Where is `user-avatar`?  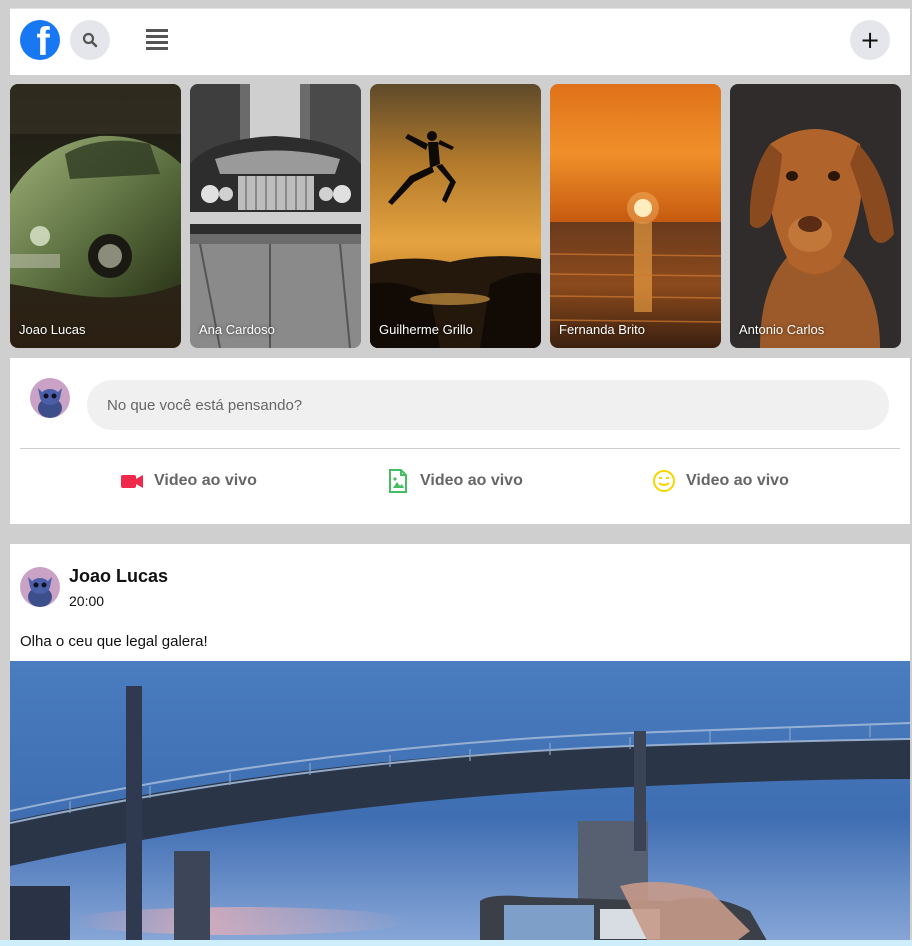
user-avatar is located at coordinates (50, 398).